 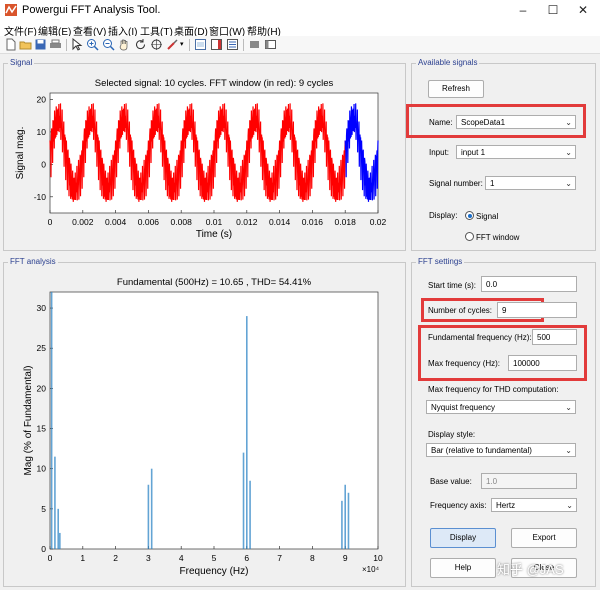 I want to click on fft-xtick-label: 1, so click(x=82, y=558).